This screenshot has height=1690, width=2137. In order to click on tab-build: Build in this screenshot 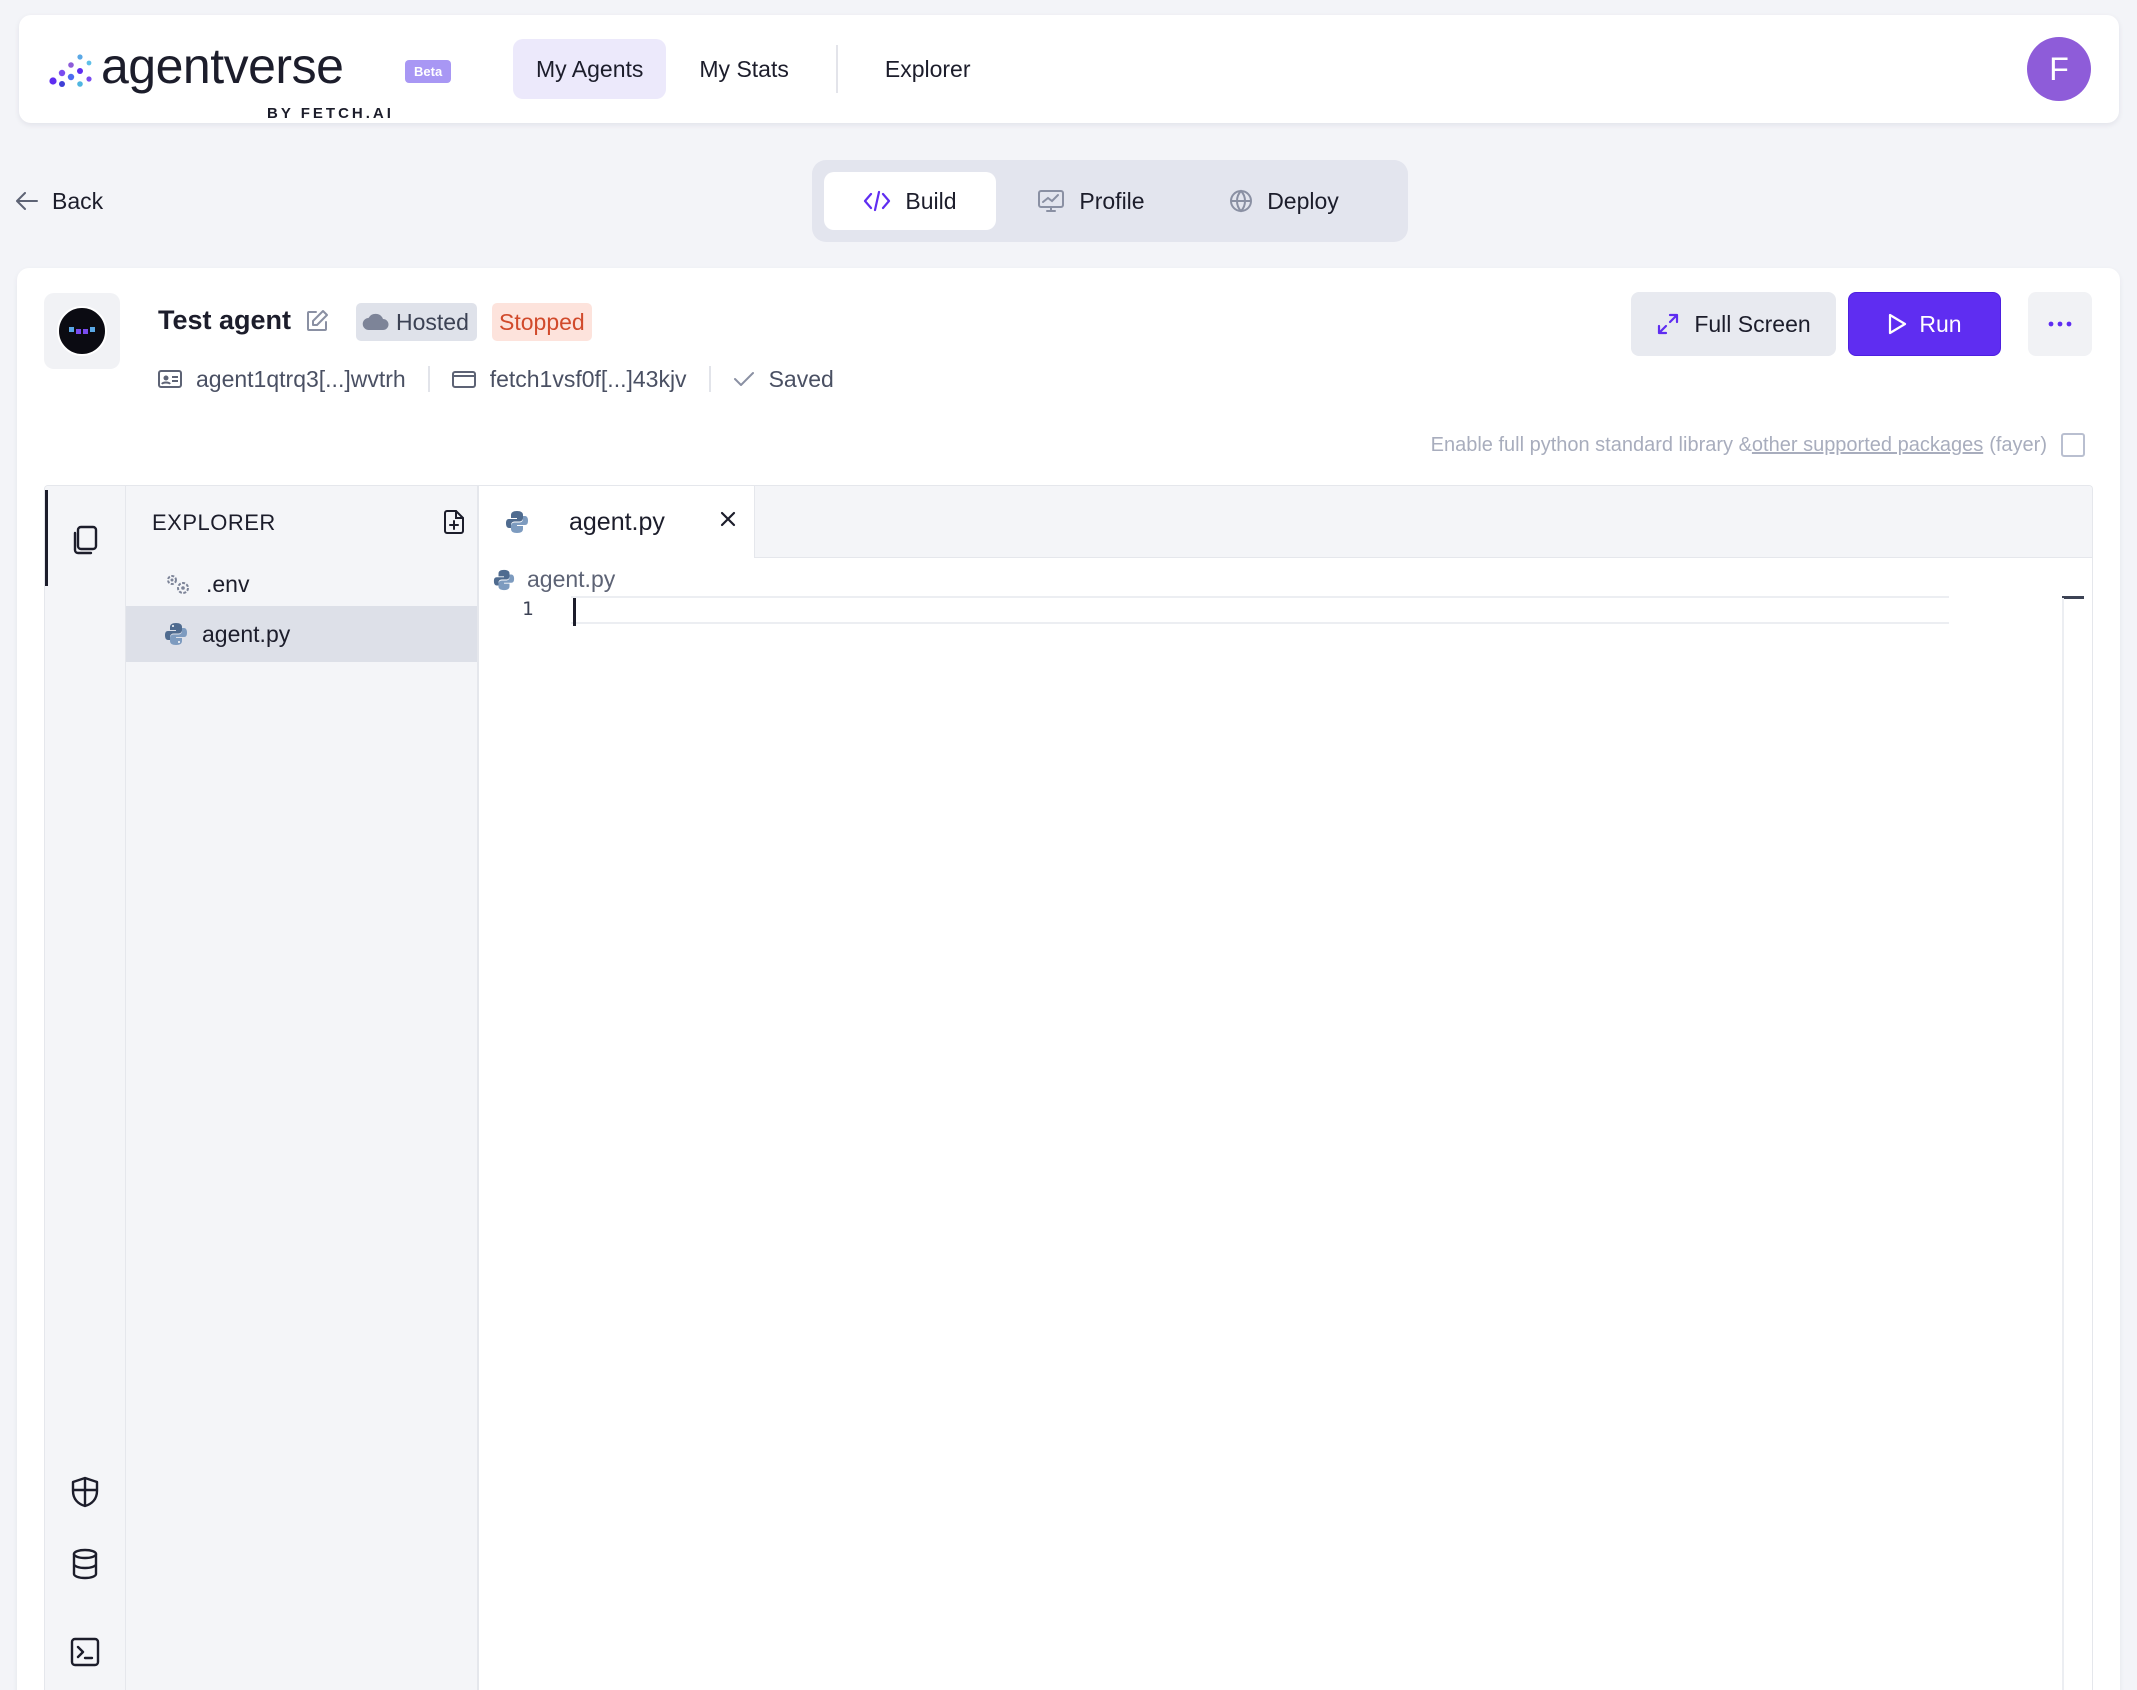, I will do `click(910, 201)`.